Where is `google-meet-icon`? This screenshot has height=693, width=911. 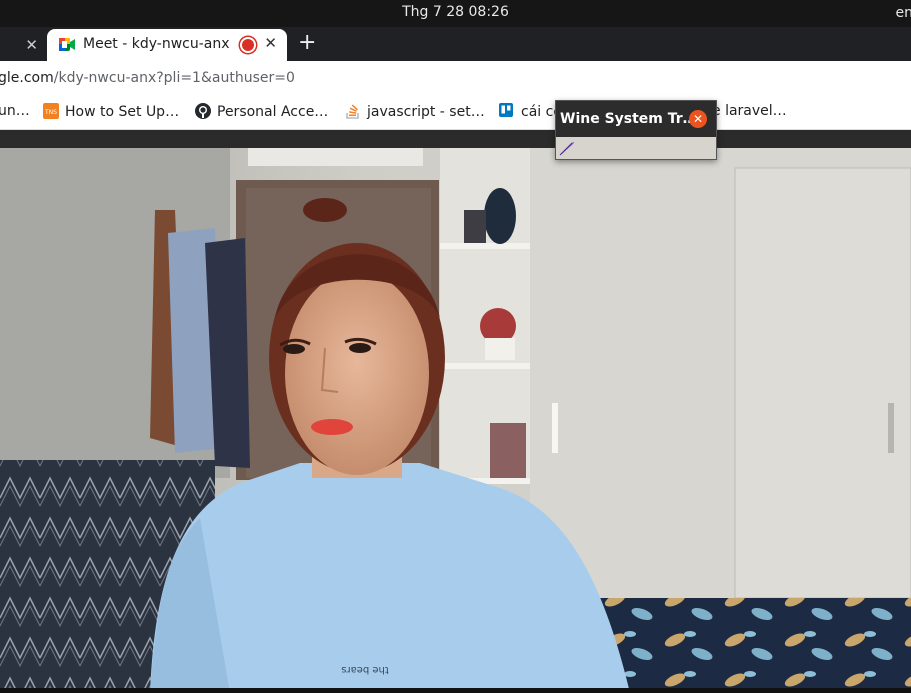 google-meet-icon is located at coordinates (67, 44).